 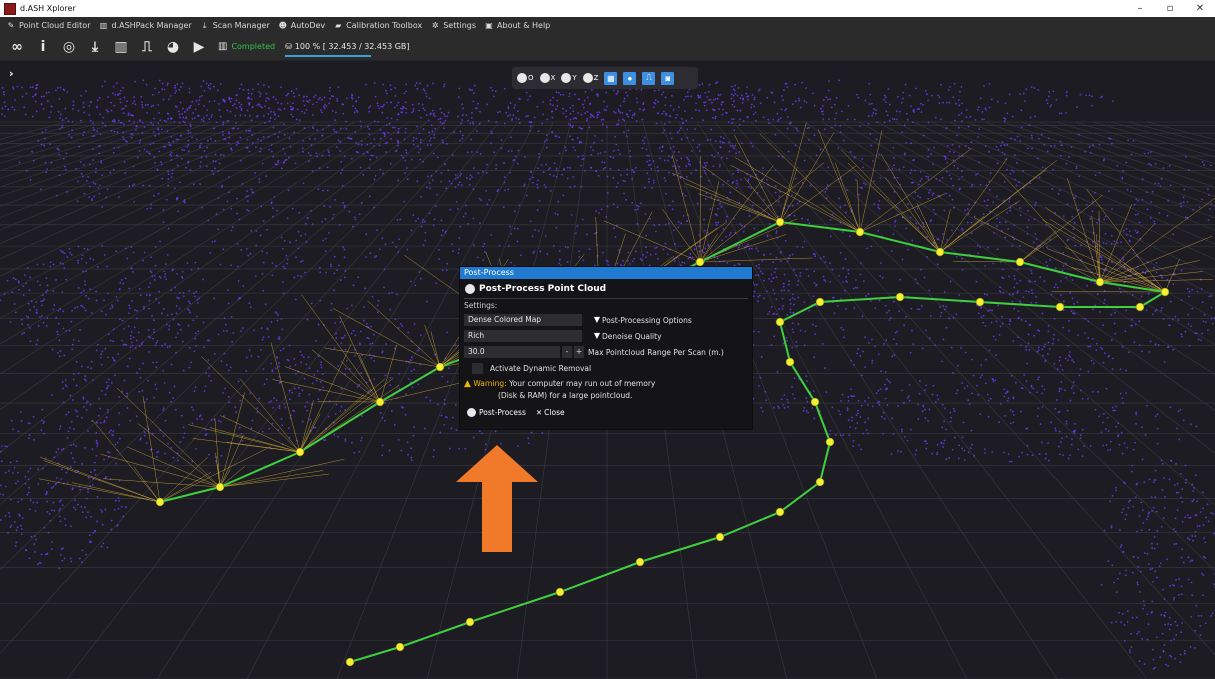 What do you see at coordinates (121, 47) in the screenshot?
I see `map-icon: ▥` at bounding box center [121, 47].